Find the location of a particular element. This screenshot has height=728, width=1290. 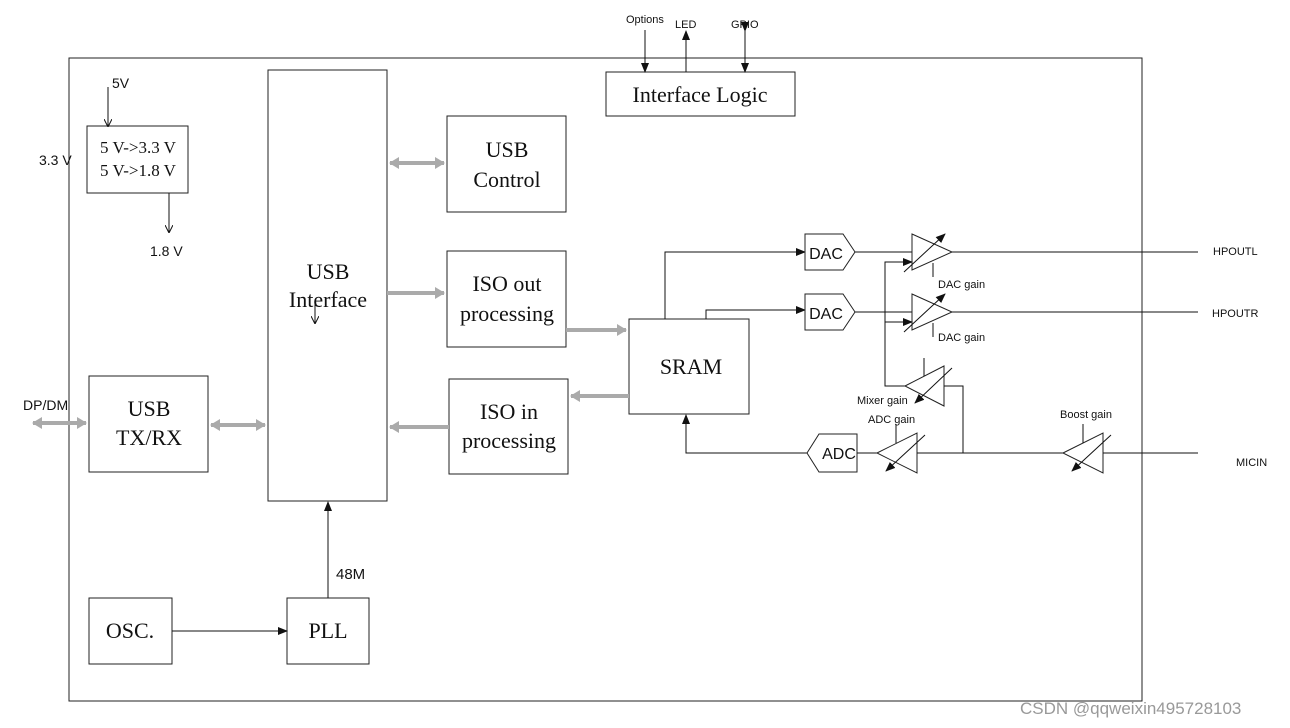

label-options: Options is located at coordinates (645, 20).